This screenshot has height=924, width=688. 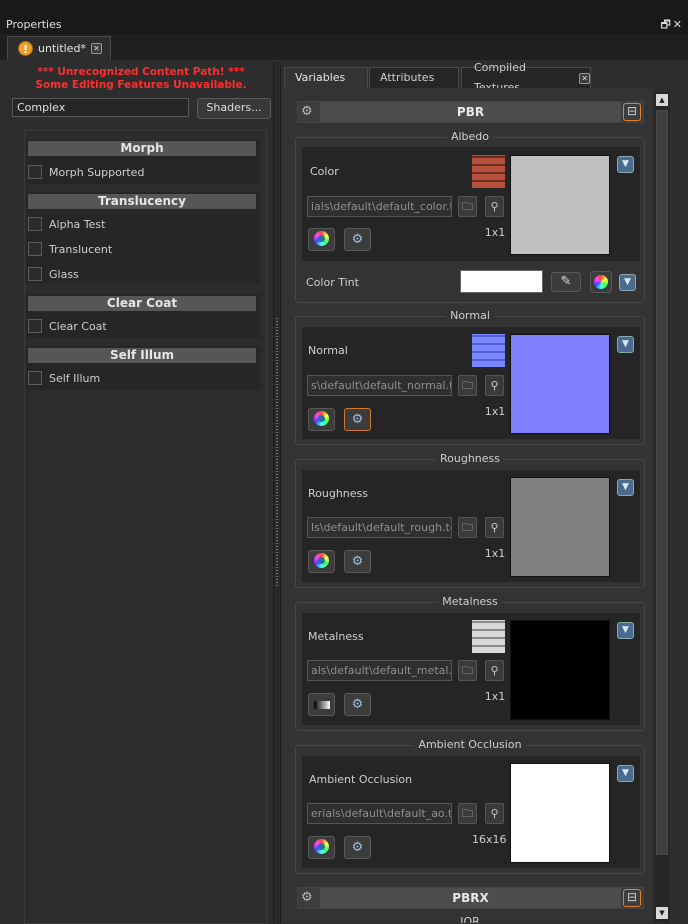 What do you see at coordinates (495, 553) in the screenshot?
I see `roughness-size: 1x1` at bounding box center [495, 553].